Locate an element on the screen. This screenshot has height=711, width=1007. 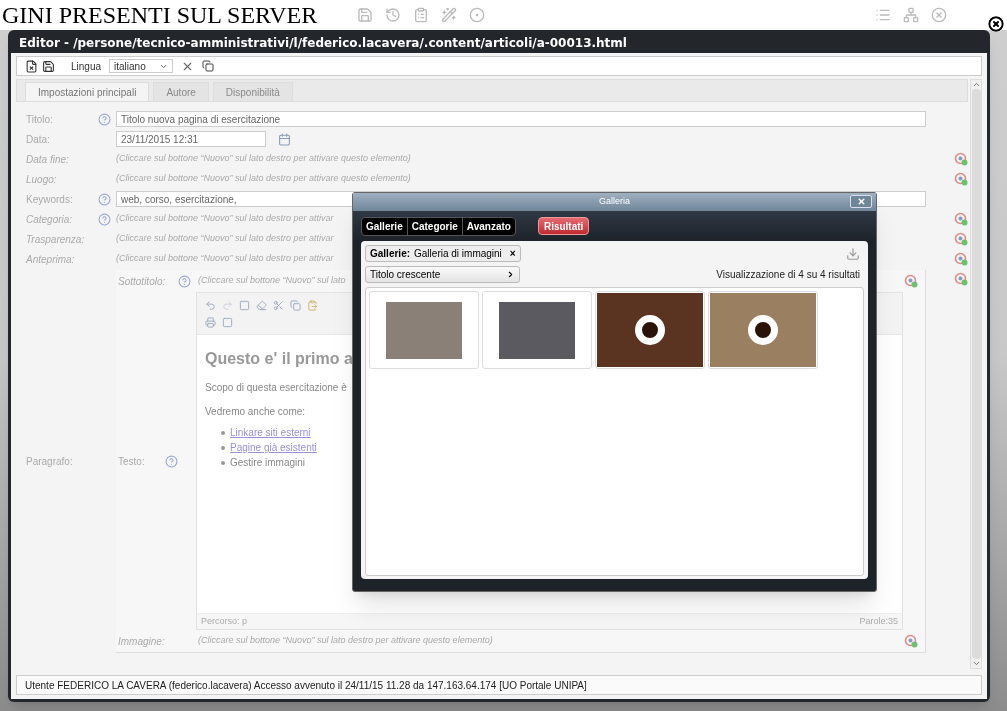
text-field: Titolo nuova pagina di esercitazione is located at coordinates (521, 119).